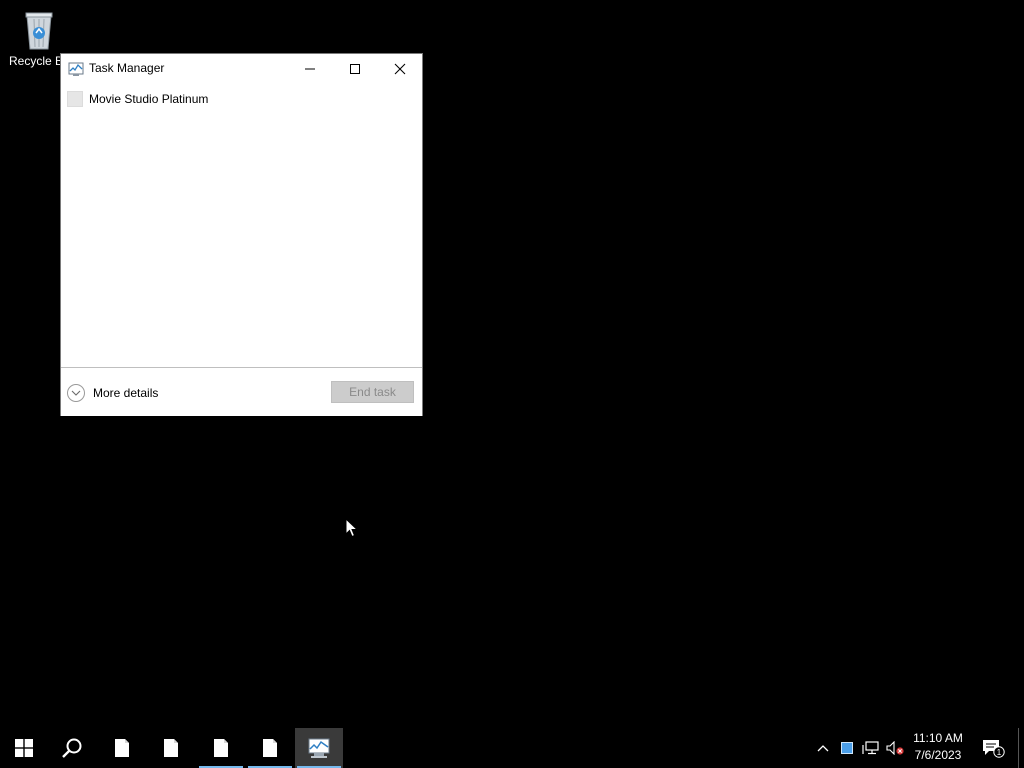  What do you see at coordinates (938, 755) in the screenshot?
I see `clock-date: 7/6/2023` at bounding box center [938, 755].